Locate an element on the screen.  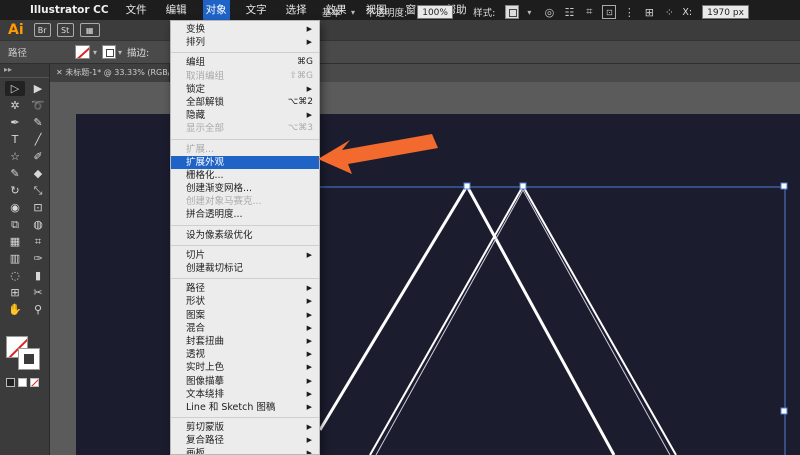
scale-tool-icon: ⤡ is located at coordinates (38, 190).